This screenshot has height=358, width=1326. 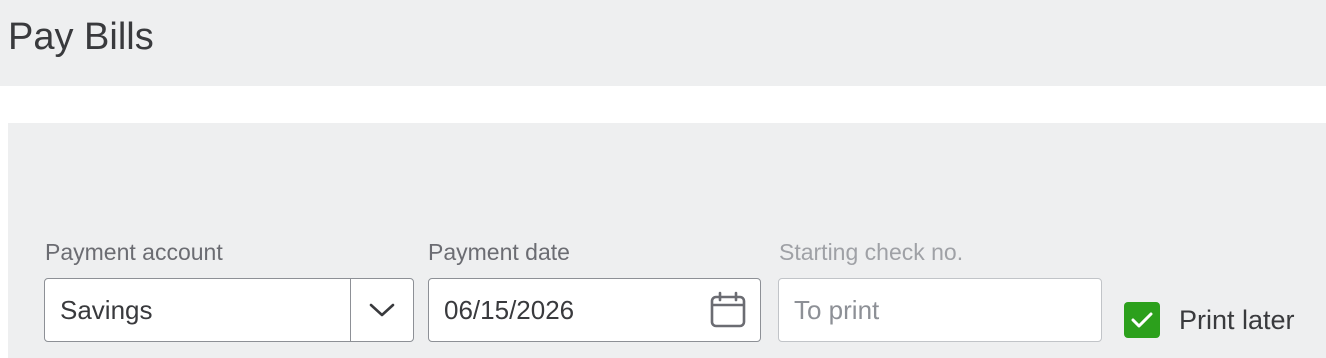 I want to click on payment-account-label: Payment account, so click(x=134, y=252).